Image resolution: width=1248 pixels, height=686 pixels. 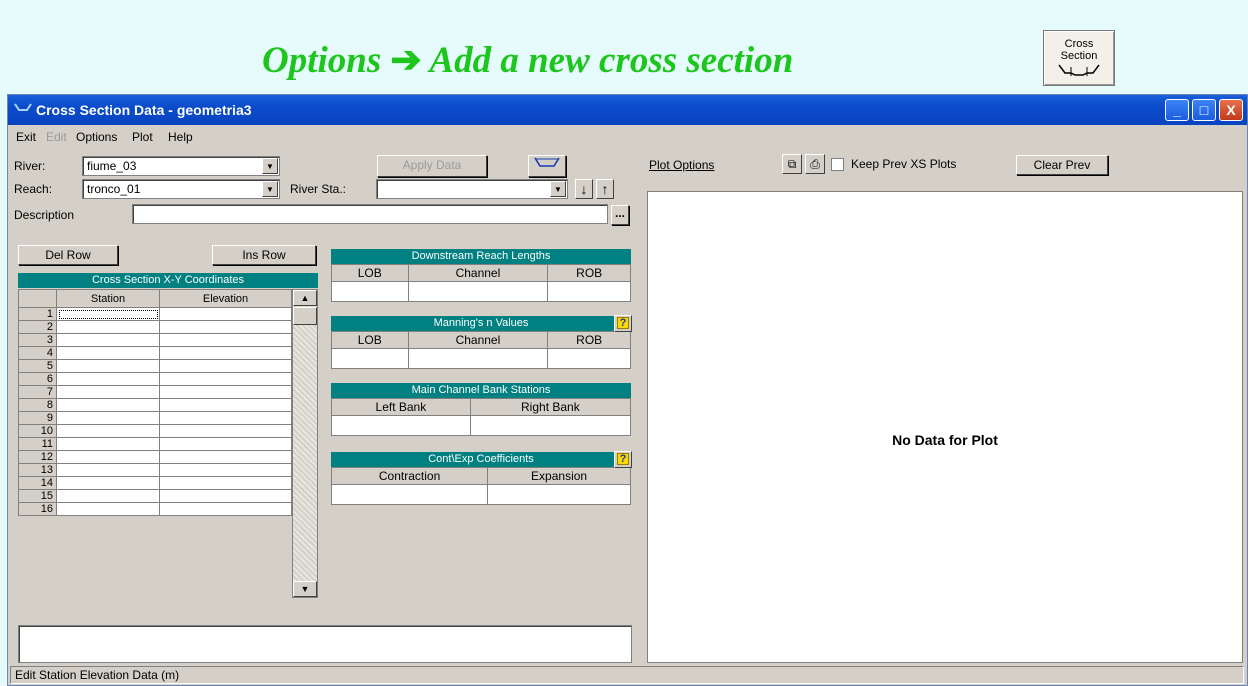 What do you see at coordinates (37, 470) in the screenshot?
I see `row-number: 13` at bounding box center [37, 470].